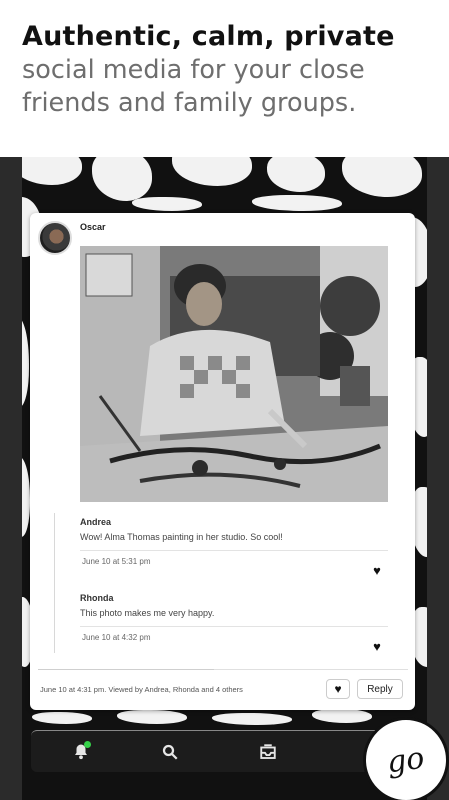 The width and height of the screenshot is (449, 800). Describe the element at coordinates (116, 637) in the screenshot. I see `comment-time: June 10 at 4:32 pm` at that location.